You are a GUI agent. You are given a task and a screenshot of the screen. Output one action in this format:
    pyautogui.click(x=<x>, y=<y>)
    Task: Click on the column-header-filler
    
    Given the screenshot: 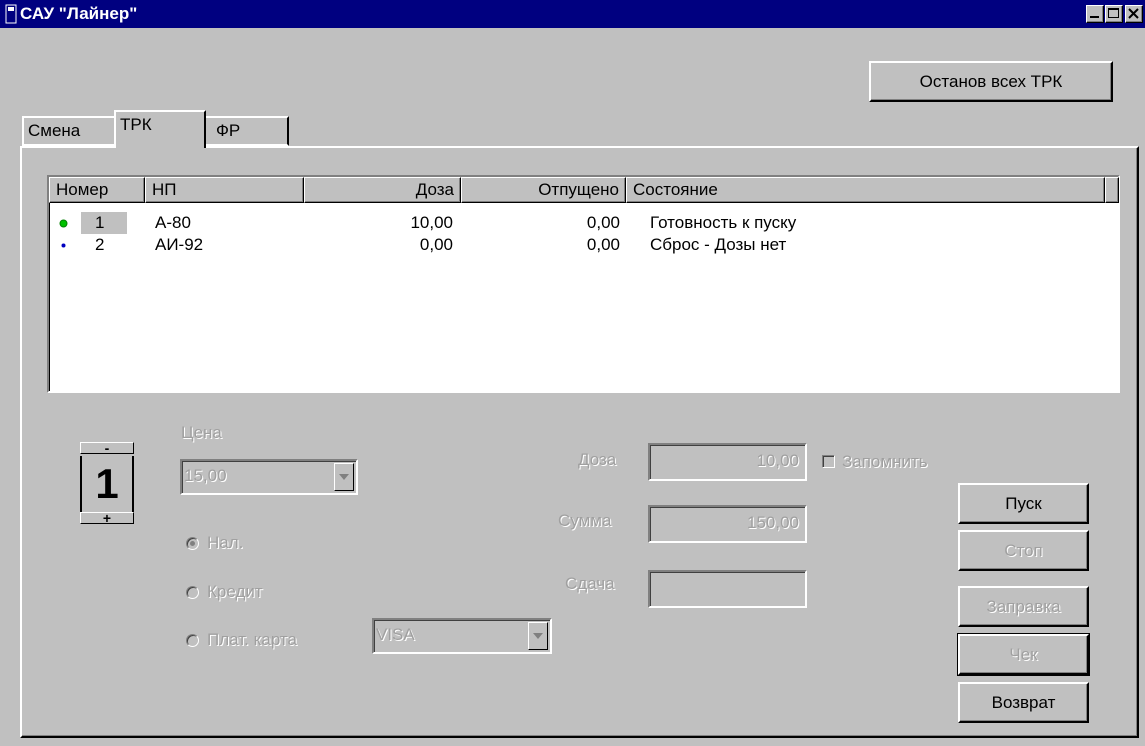 What is the action you would take?
    pyautogui.click(x=1112, y=190)
    